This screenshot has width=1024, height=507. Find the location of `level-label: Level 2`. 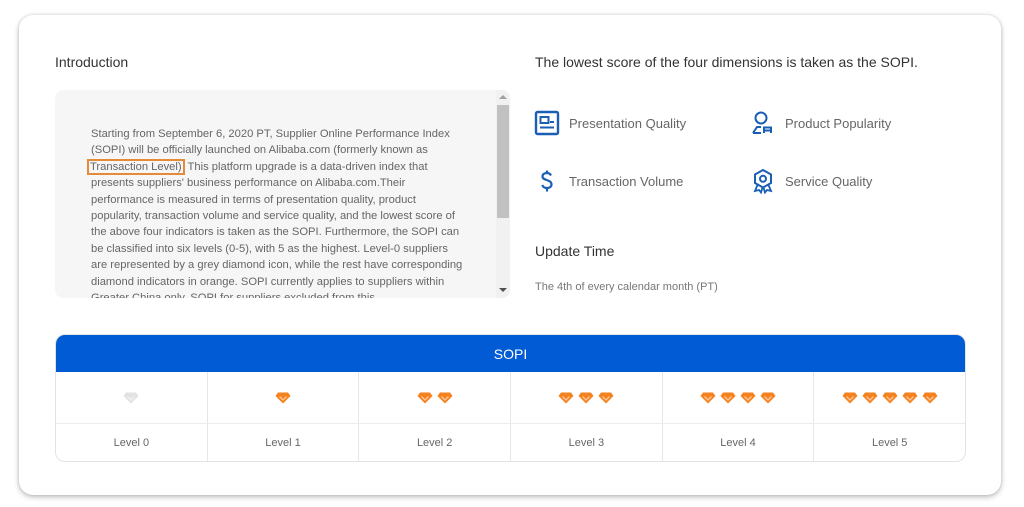

level-label: Level 2 is located at coordinates (435, 442).